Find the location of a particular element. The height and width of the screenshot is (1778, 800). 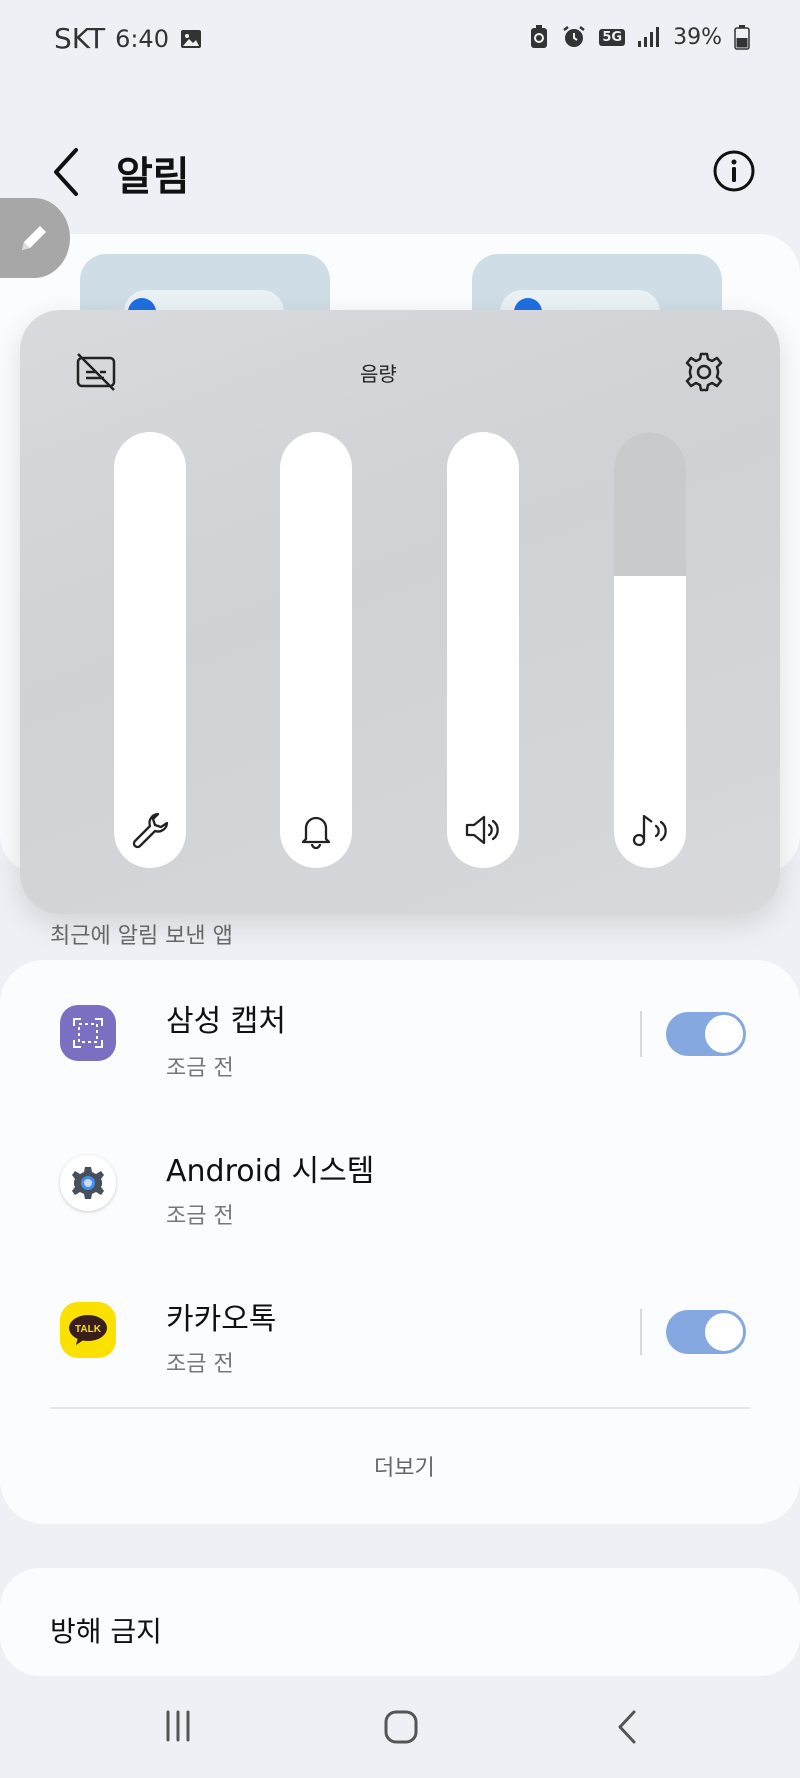

notification-volume-slider is located at coordinates (316, 650).